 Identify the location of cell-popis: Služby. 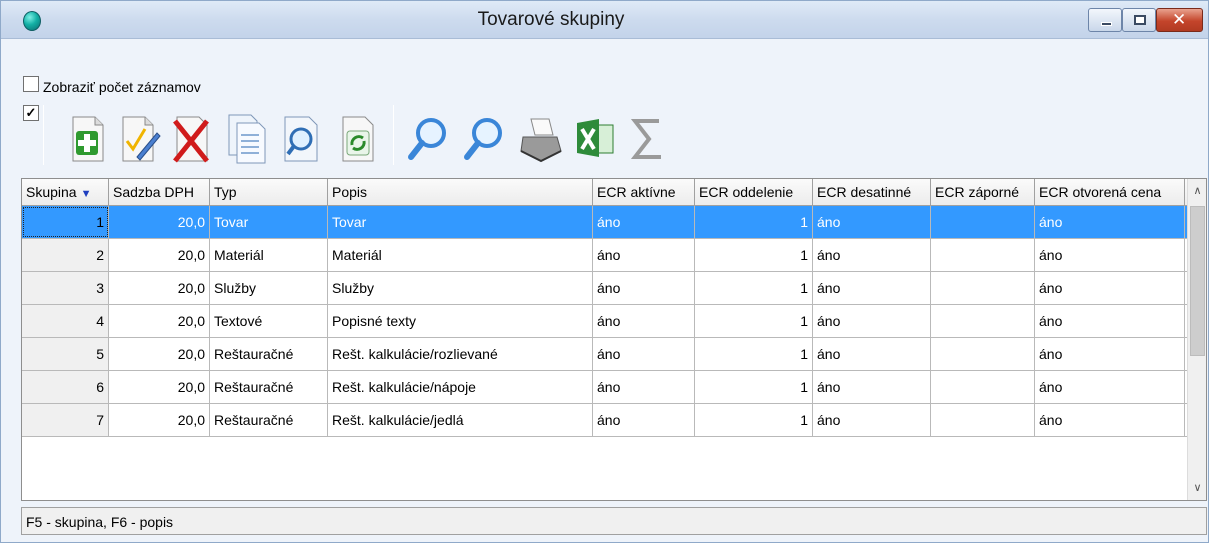
(460, 288).